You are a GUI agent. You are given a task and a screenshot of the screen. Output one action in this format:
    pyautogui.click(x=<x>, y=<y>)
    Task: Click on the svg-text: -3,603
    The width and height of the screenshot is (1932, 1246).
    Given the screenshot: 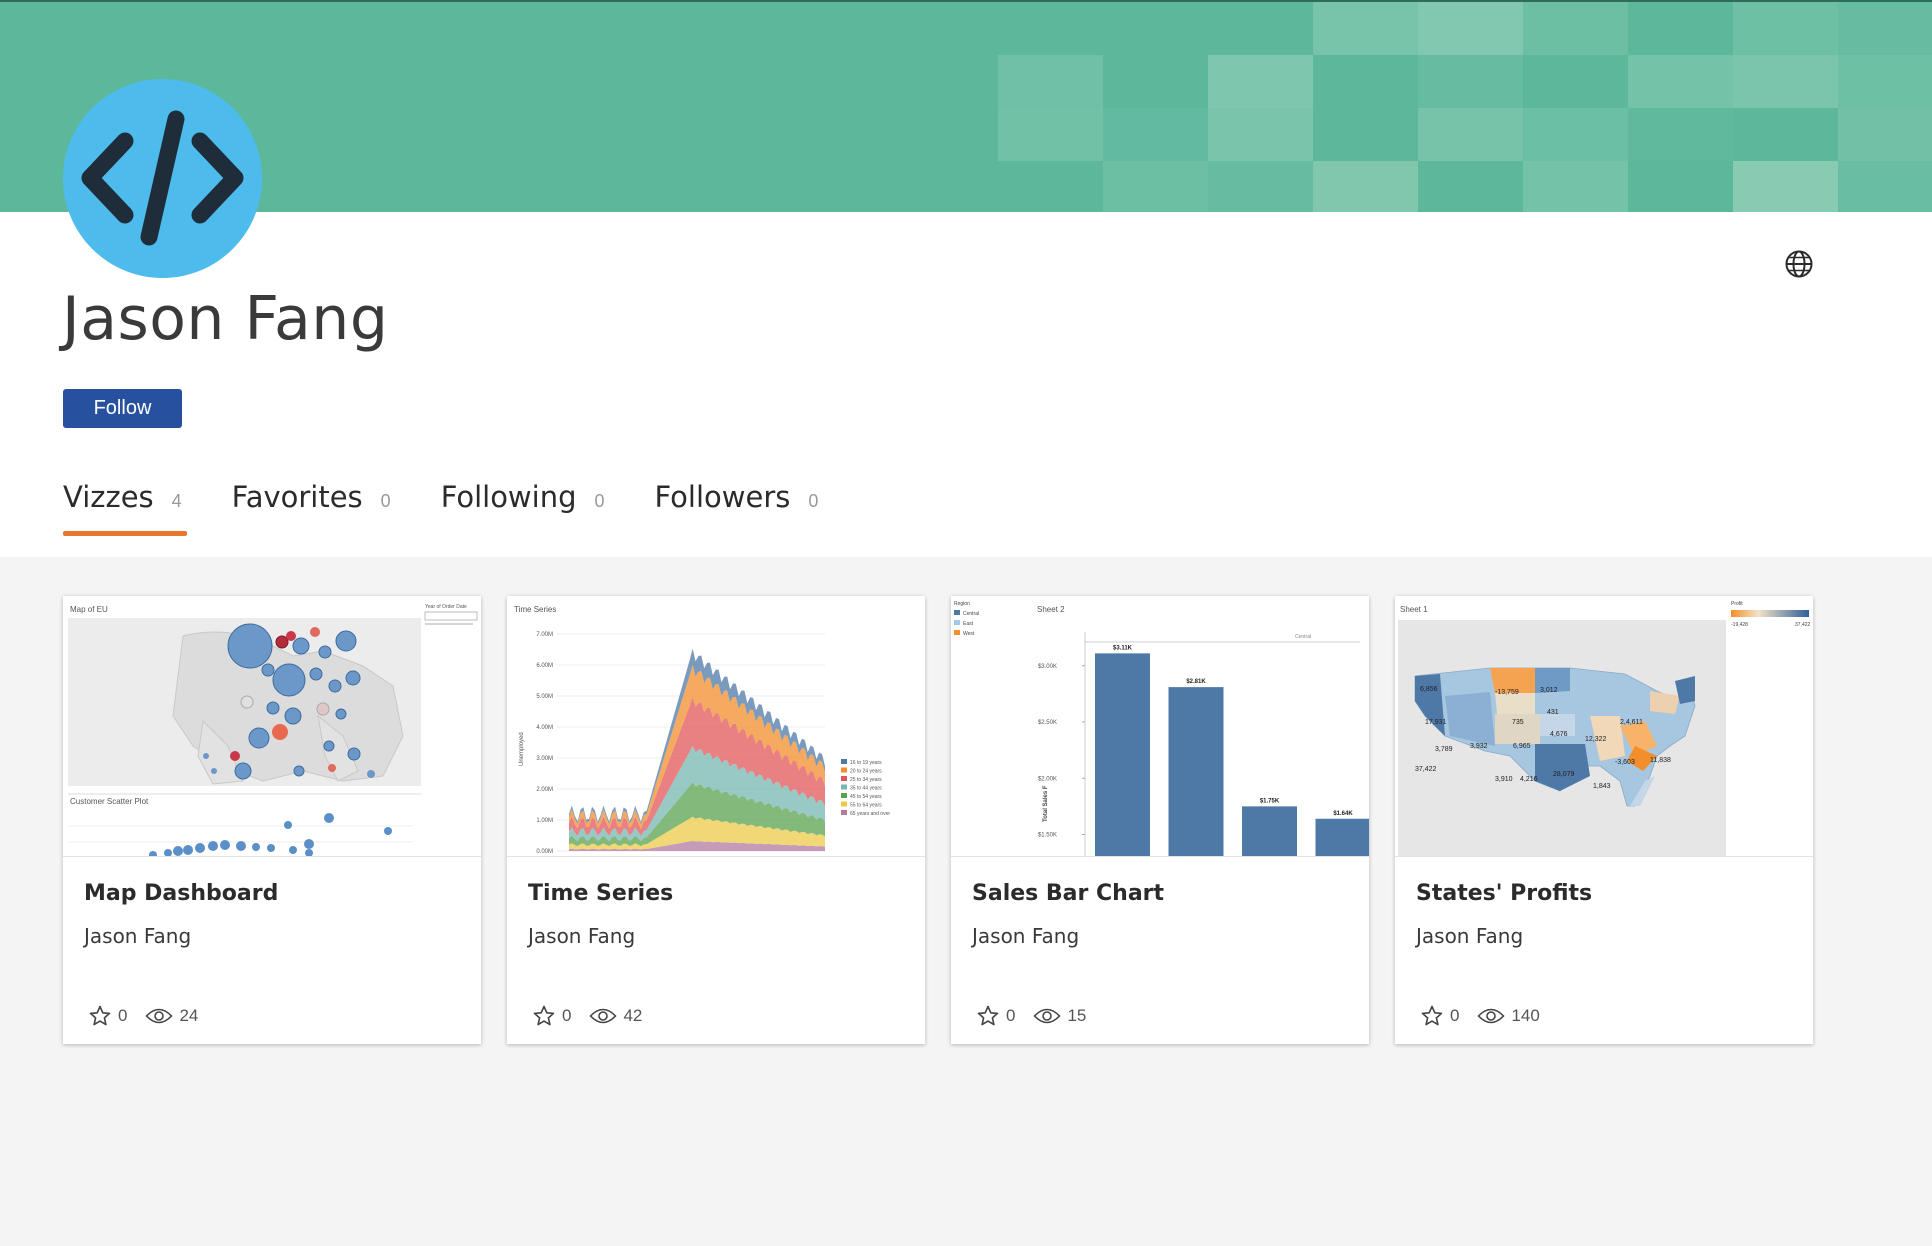 What is the action you would take?
    pyautogui.click(x=1625, y=762)
    